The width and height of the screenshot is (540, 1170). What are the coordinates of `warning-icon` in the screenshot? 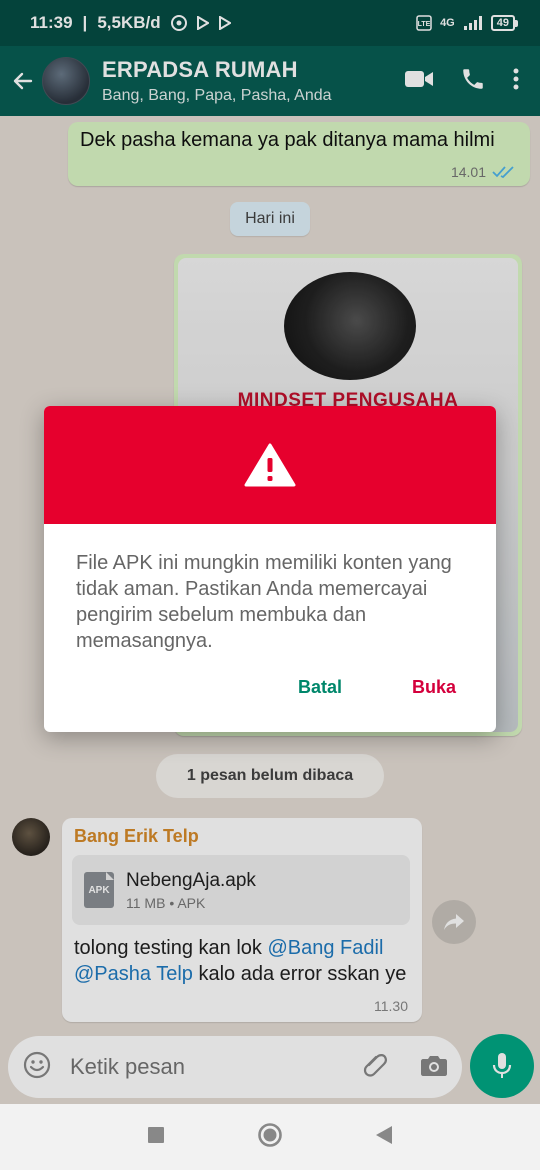 It's located at (270, 465).